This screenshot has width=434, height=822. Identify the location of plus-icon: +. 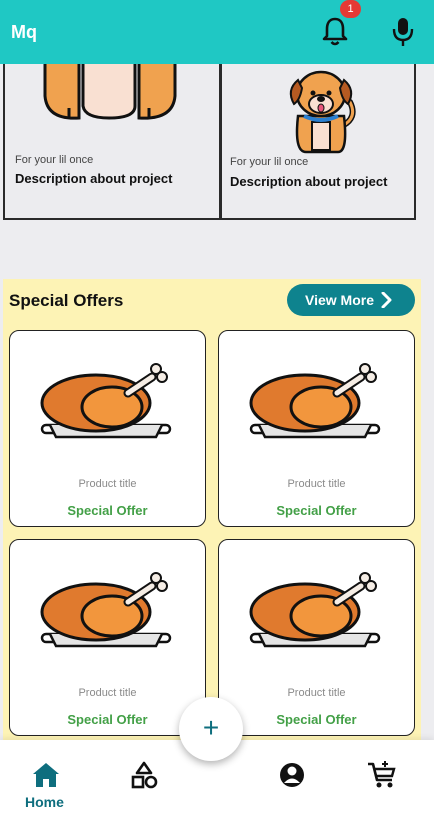
(211, 727).